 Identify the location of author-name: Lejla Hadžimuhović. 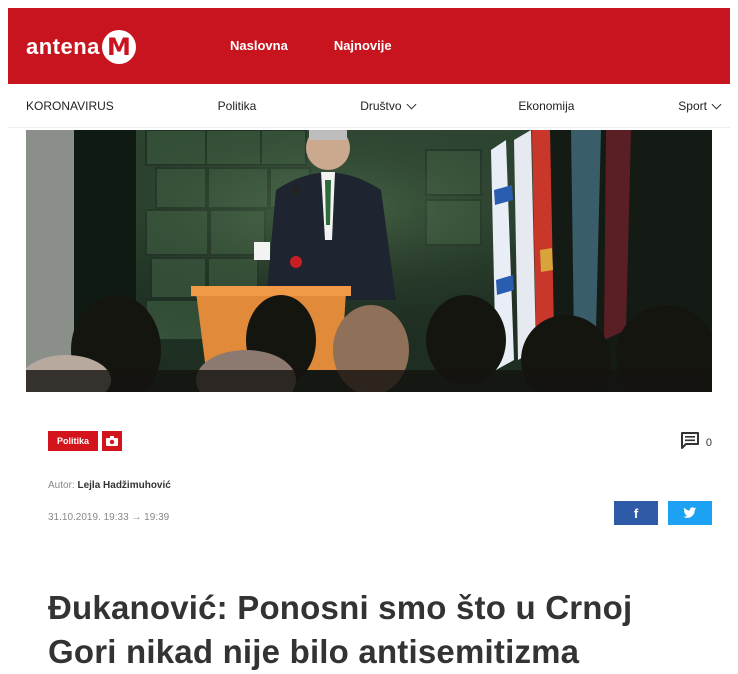
(123, 485).